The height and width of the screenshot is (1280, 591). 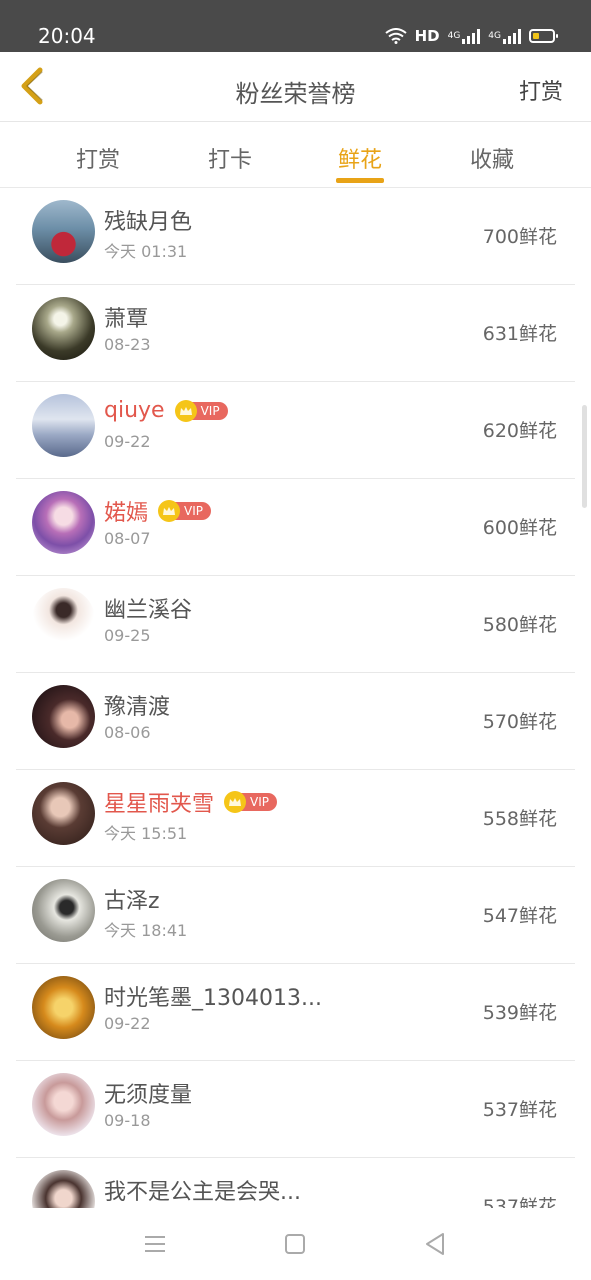 What do you see at coordinates (543, 36) in the screenshot?
I see `battery-icon` at bounding box center [543, 36].